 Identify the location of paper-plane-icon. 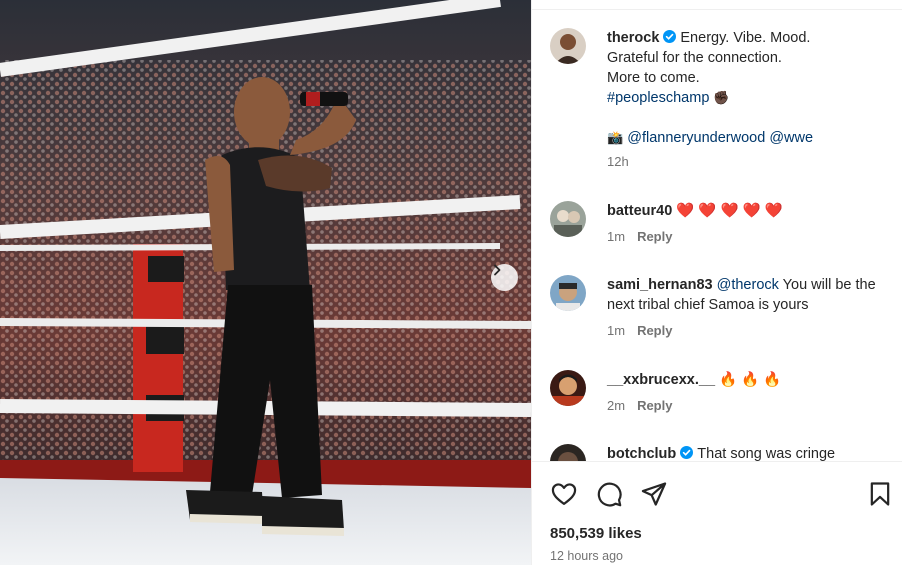
(654, 494).